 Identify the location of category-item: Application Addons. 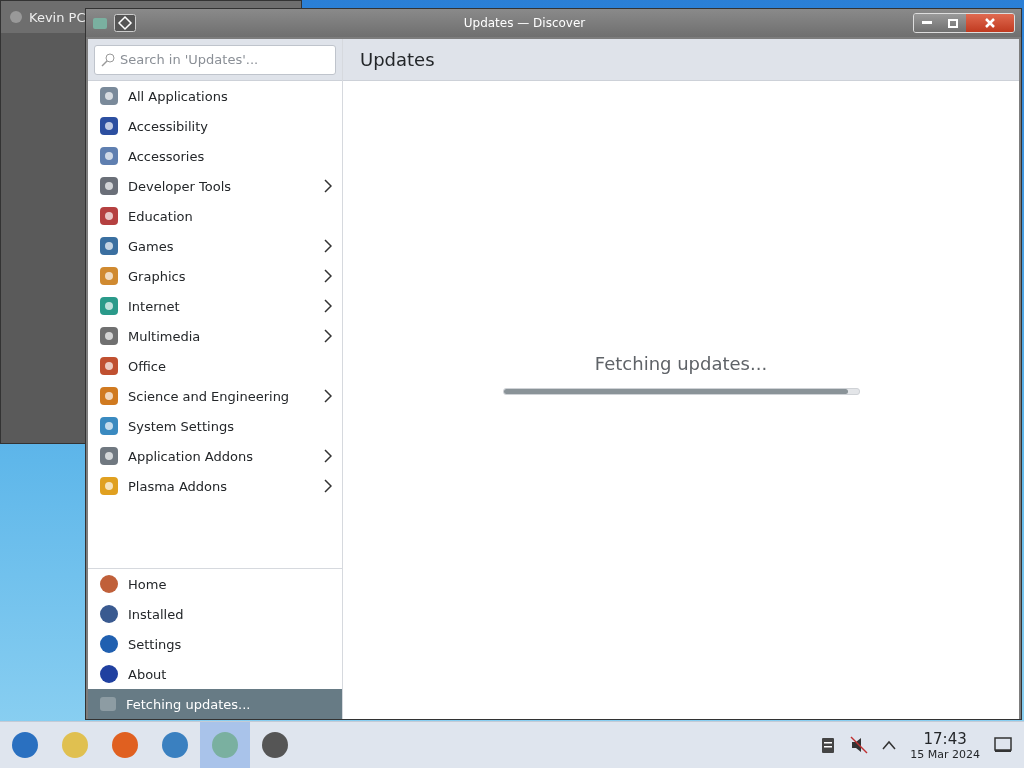
(215, 456).